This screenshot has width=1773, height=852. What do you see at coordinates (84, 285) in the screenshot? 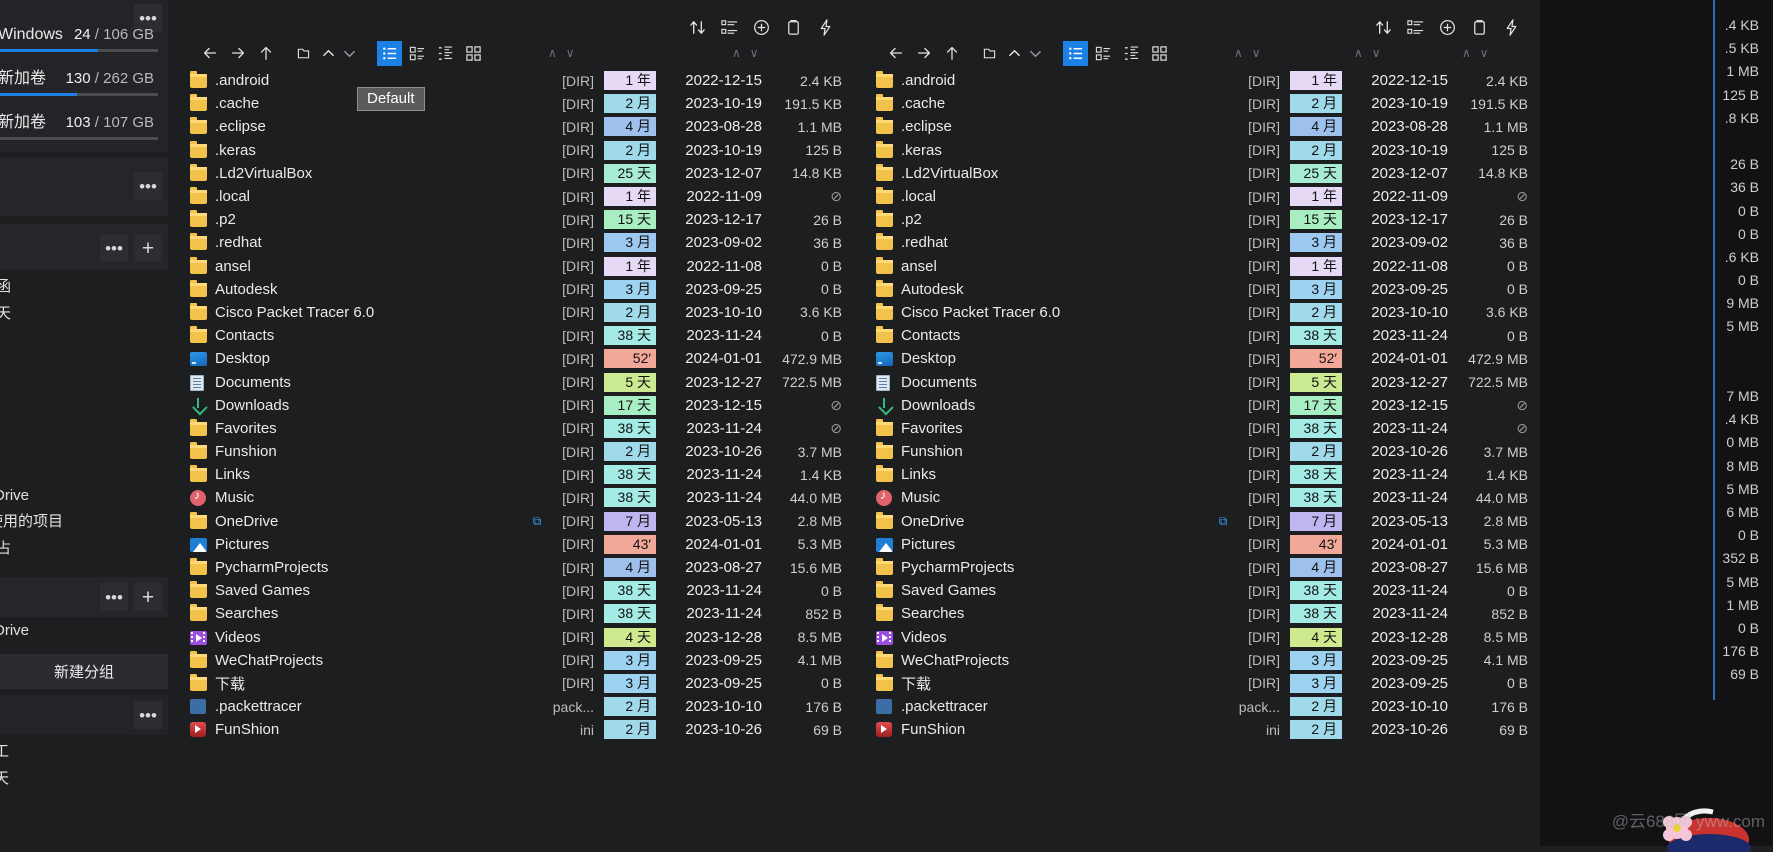
I see `sidebar-item: 函` at bounding box center [84, 285].